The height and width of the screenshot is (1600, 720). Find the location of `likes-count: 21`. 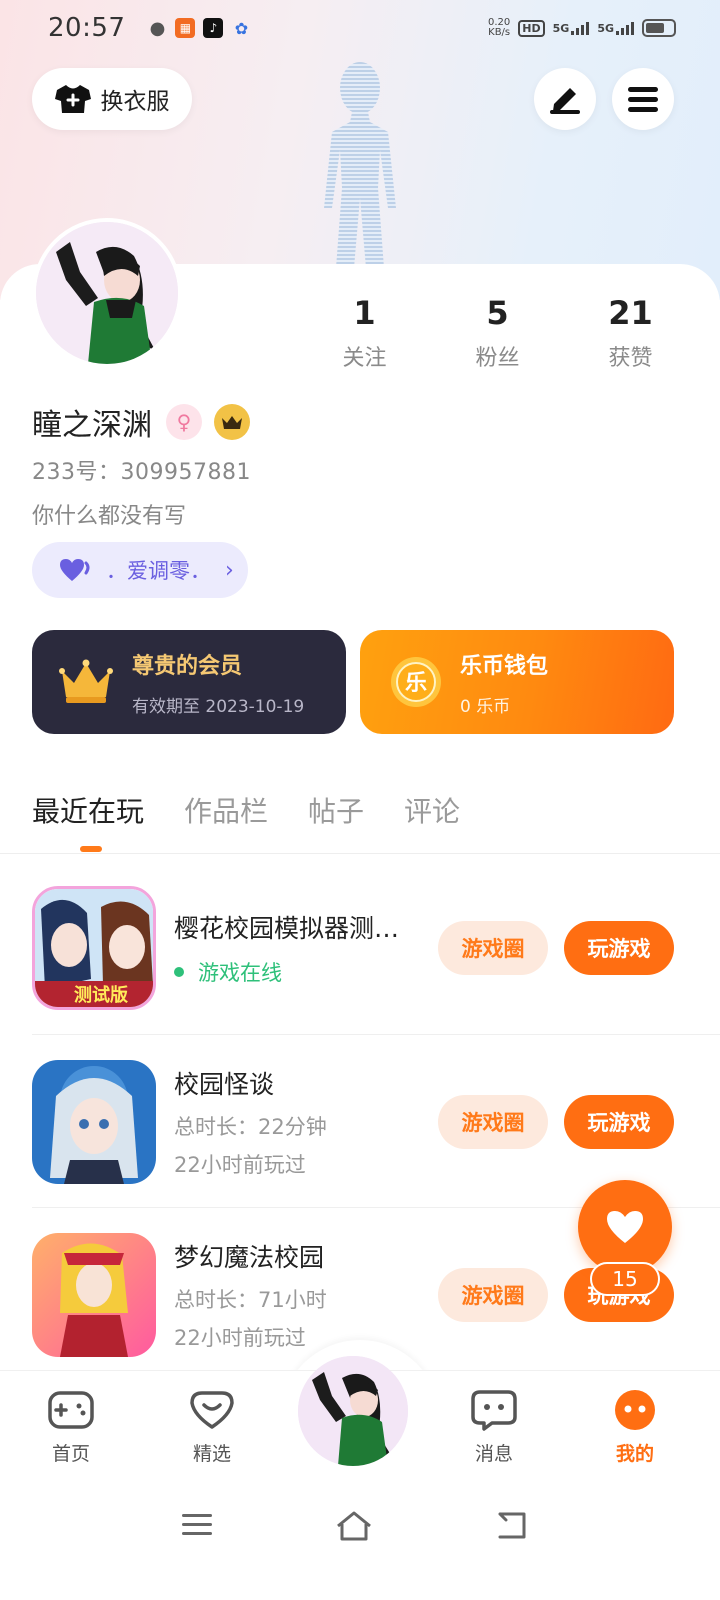

likes-count: 21 is located at coordinates (630, 313).